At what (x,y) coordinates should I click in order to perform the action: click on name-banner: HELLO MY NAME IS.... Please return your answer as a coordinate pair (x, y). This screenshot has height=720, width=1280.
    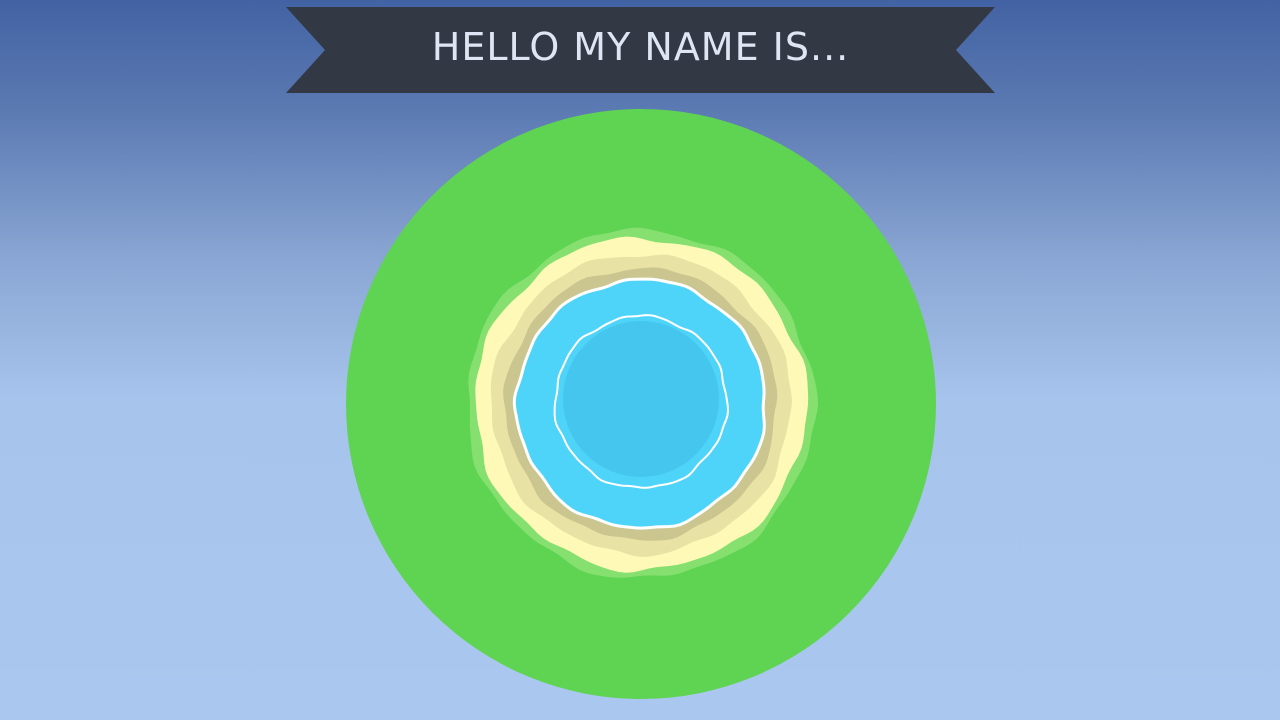
    Looking at the image, I should click on (640, 50).